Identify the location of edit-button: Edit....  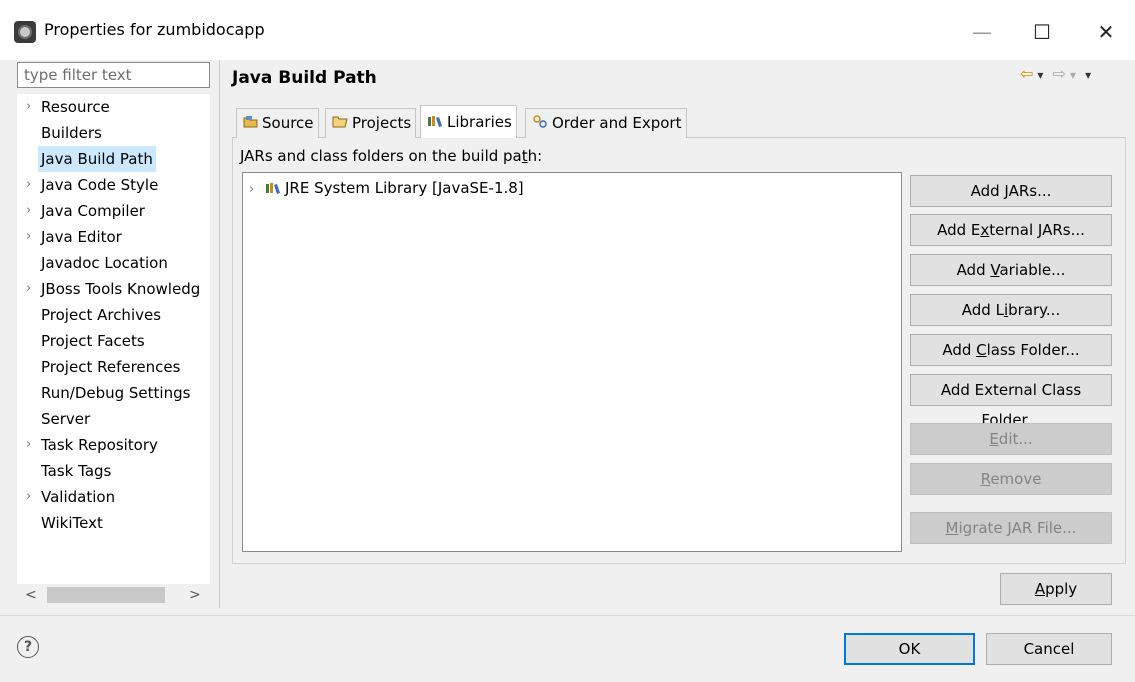
(1011, 439).